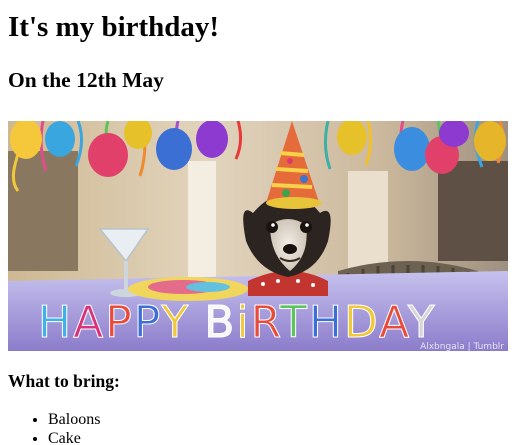  What do you see at coordinates (74, 419) in the screenshot?
I see `list-item: Baloons` at bounding box center [74, 419].